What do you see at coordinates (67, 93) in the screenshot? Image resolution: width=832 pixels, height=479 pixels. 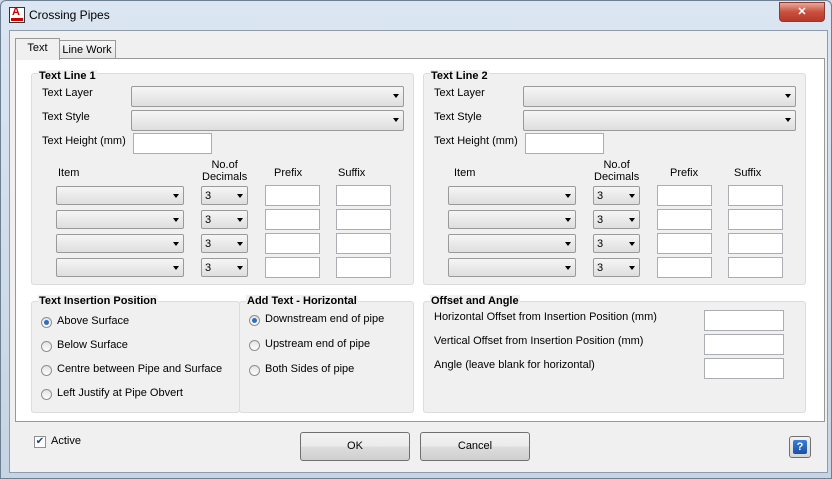 I see `text-layer-label-1: Text Layer` at bounding box center [67, 93].